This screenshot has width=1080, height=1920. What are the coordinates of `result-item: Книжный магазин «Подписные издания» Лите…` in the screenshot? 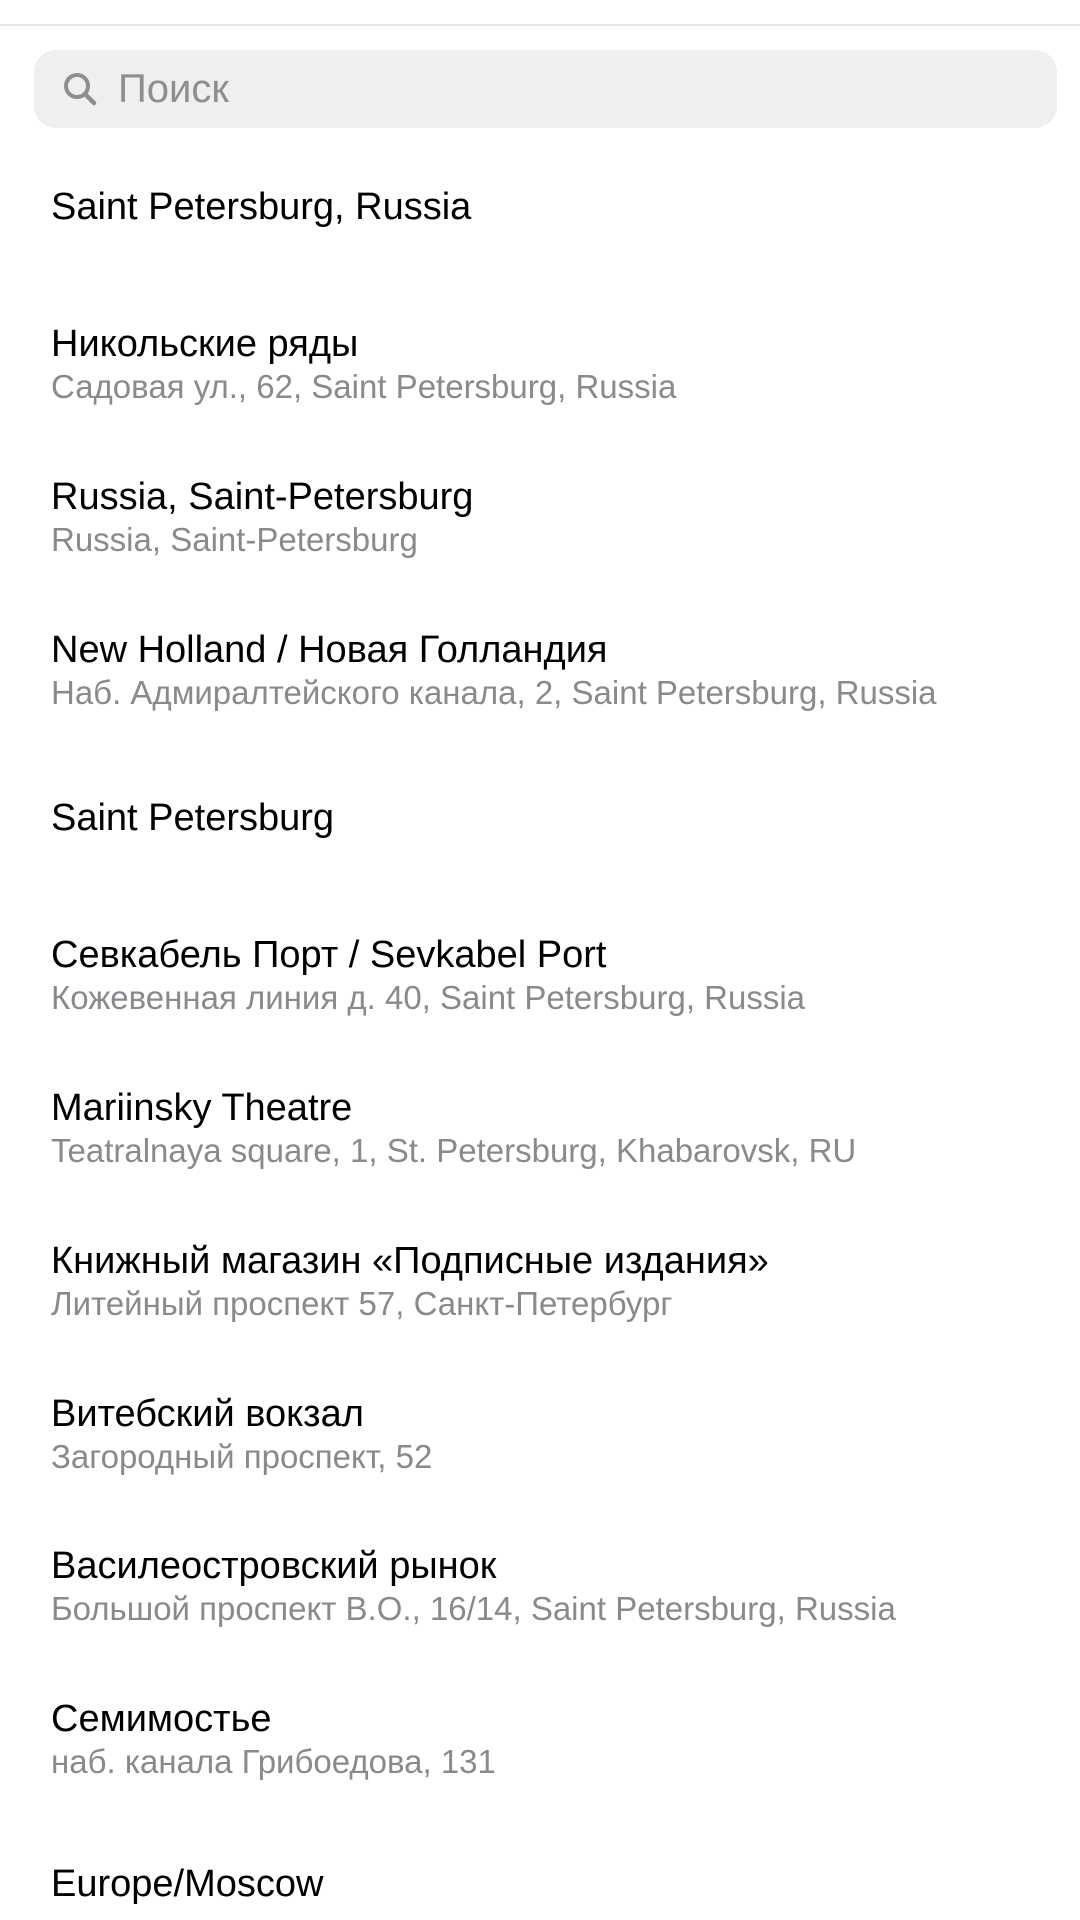 It's located at (551, 1281).